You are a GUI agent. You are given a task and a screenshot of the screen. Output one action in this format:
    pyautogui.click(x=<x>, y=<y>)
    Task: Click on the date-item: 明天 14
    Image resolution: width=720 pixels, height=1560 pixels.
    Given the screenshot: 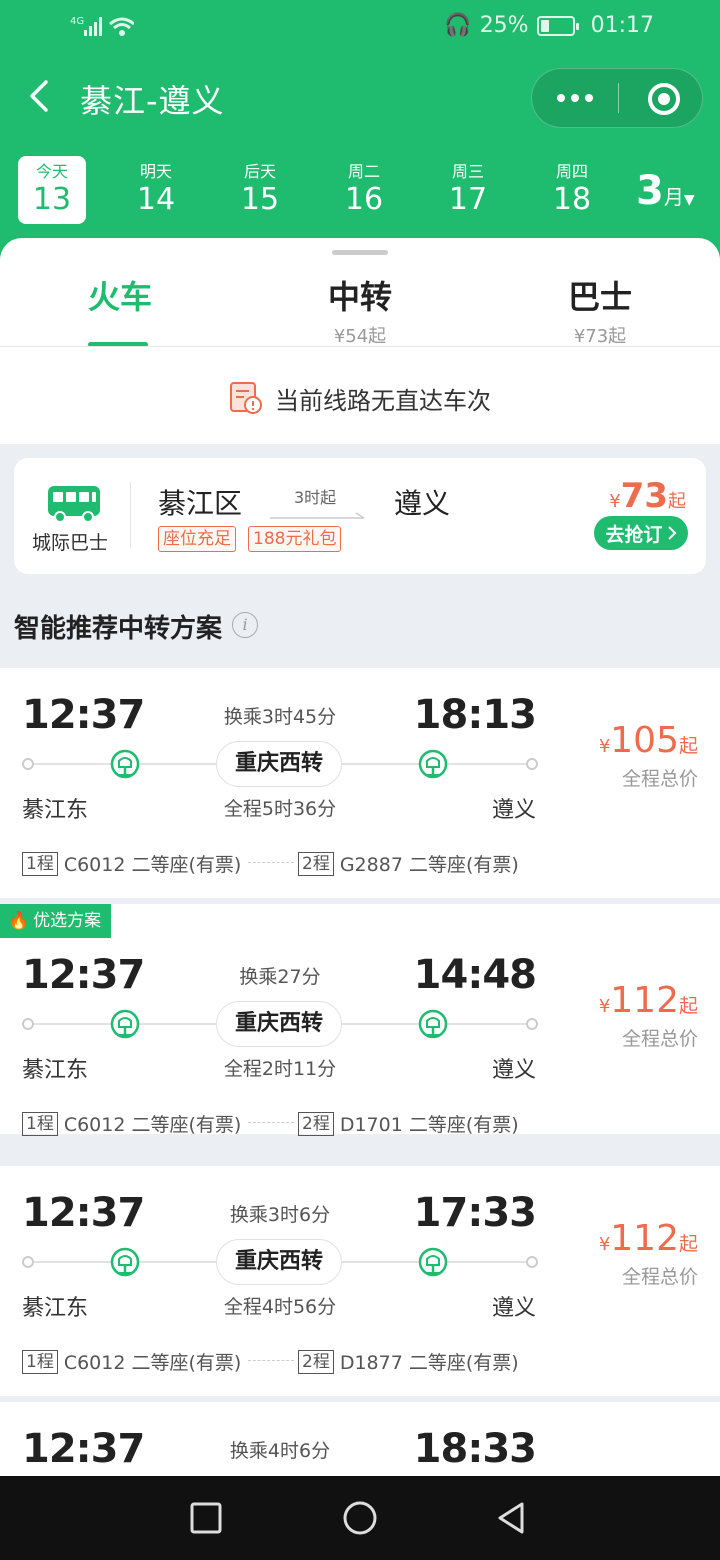 What is the action you would take?
    pyautogui.click(x=156, y=190)
    